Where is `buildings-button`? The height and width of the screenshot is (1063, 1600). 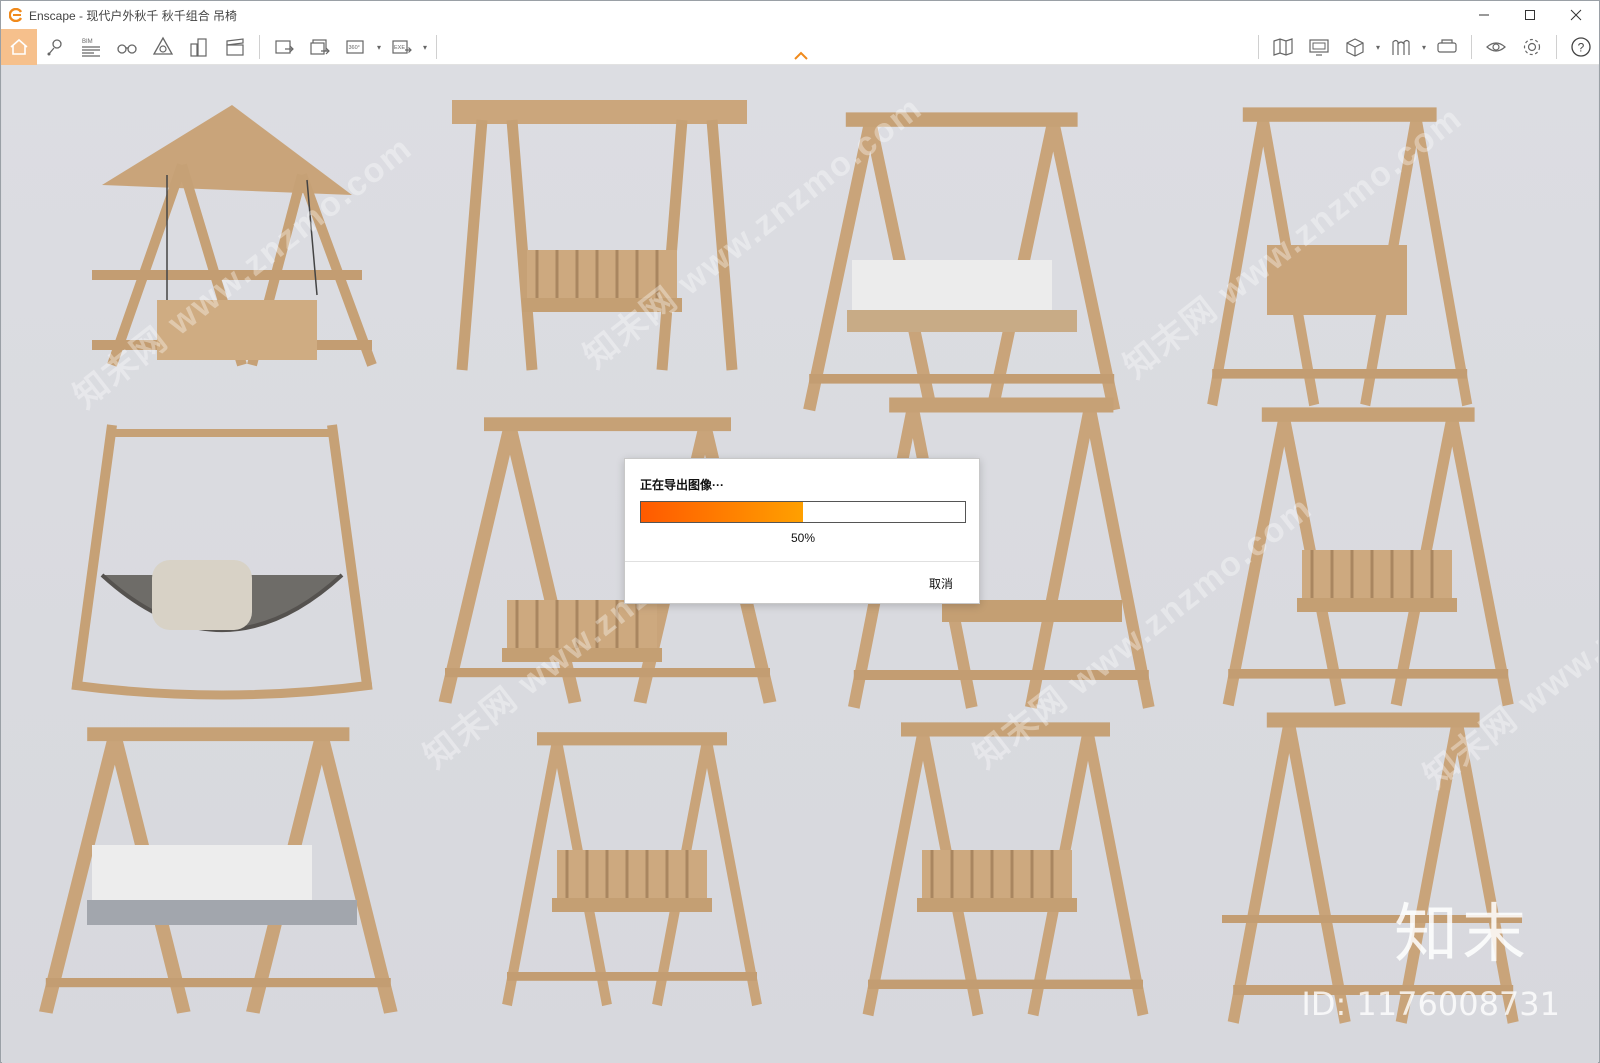
buildings-button is located at coordinates (199, 47).